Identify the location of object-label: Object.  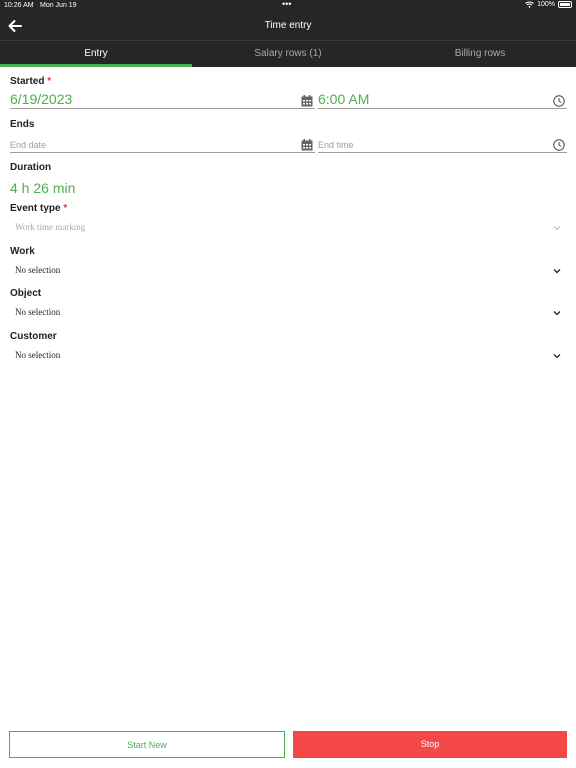
(26, 293).